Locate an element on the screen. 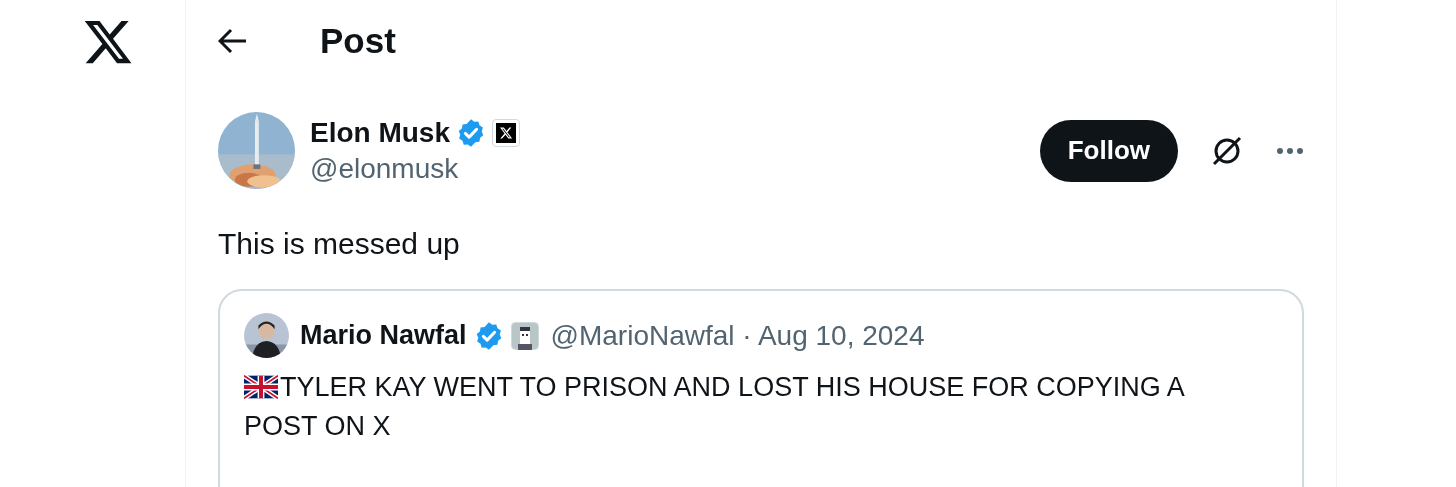 The image size is (1456, 487). verified-icon is located at coordinates (471, 132).